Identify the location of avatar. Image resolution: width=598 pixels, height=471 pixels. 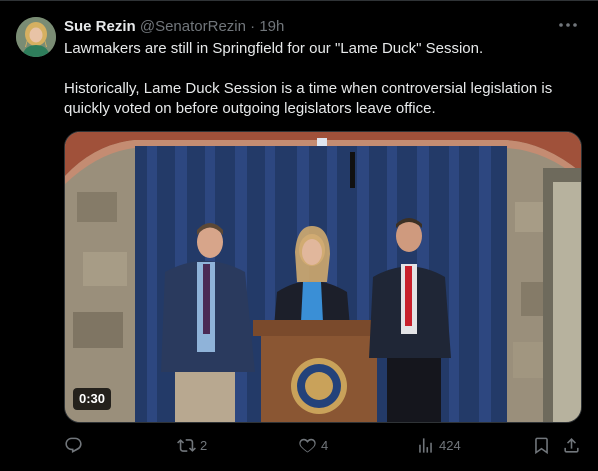
(36, 37).